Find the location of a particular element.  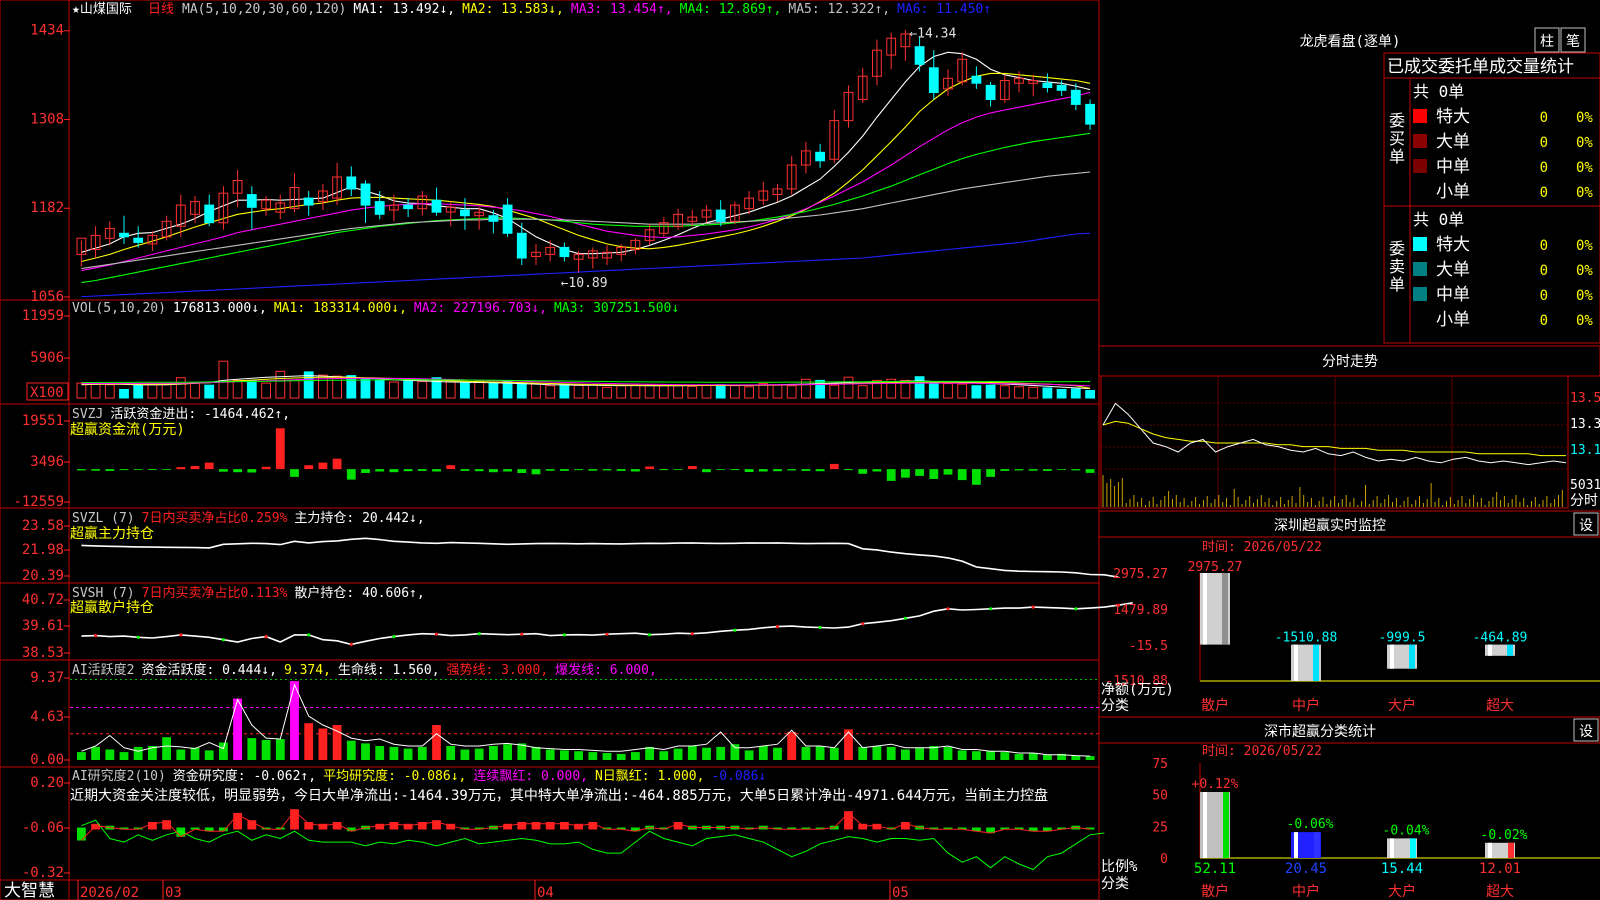

intraday-title: 分时走势 is located at coordinates (1350, 362).